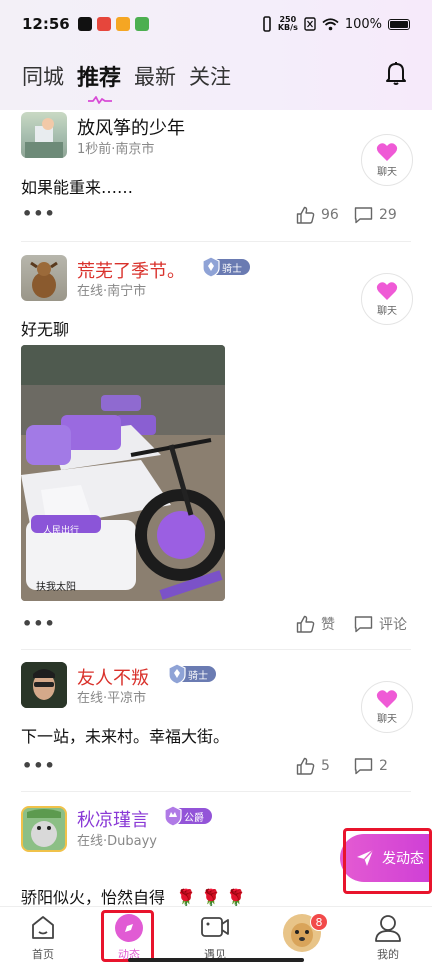 The width and height of the screenshot is (432, 964). What do you see at coordinates (84, 24) in the screenshot?
I see `tiktok-icon` at bounding box center [84, 24].